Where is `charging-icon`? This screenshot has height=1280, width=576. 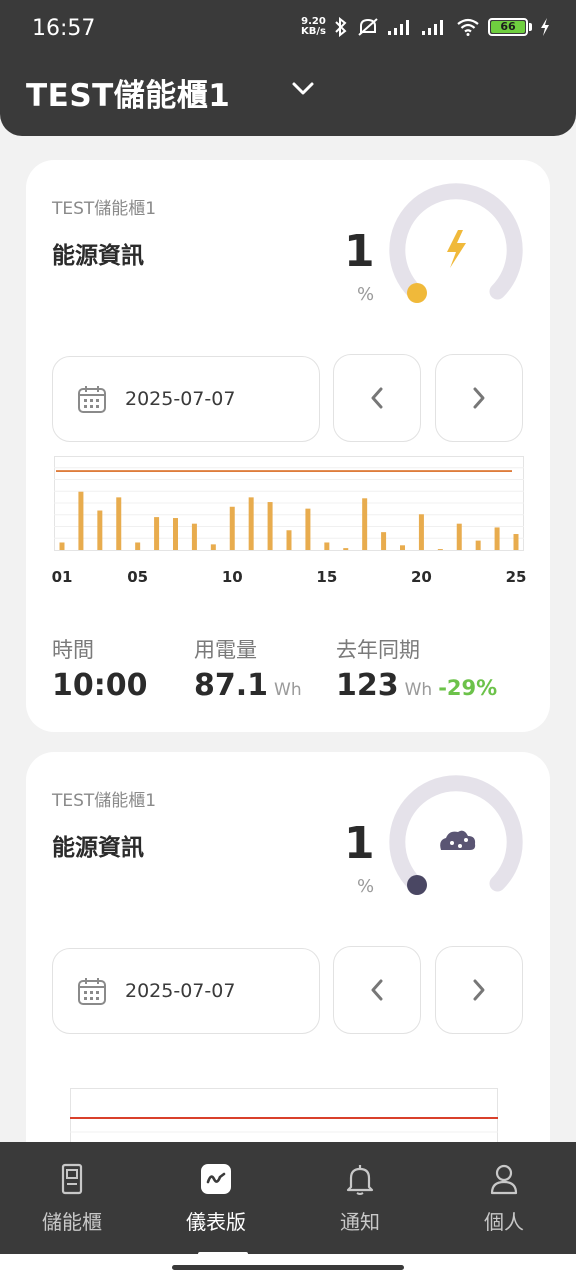
charging-icon is located at coordinates (545, 27).